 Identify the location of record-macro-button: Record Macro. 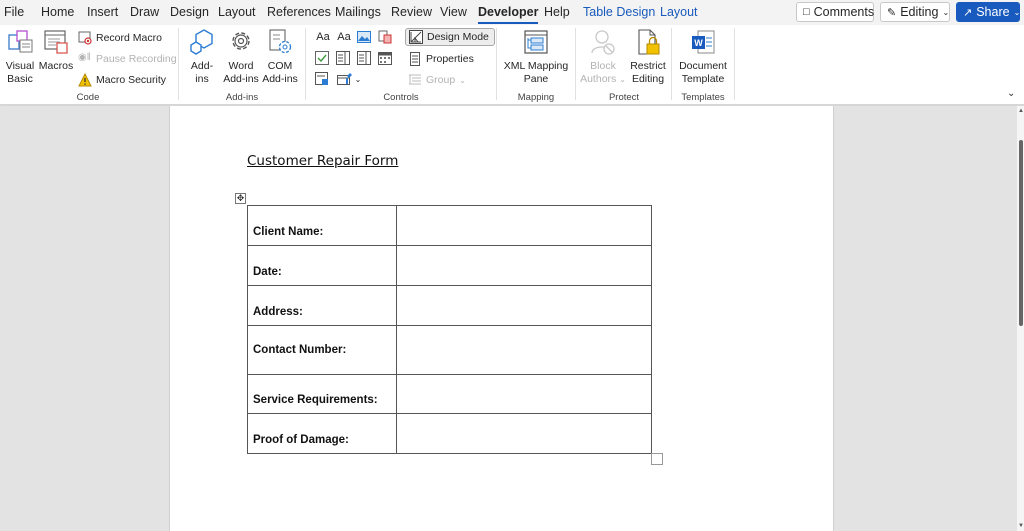
(120, 38).